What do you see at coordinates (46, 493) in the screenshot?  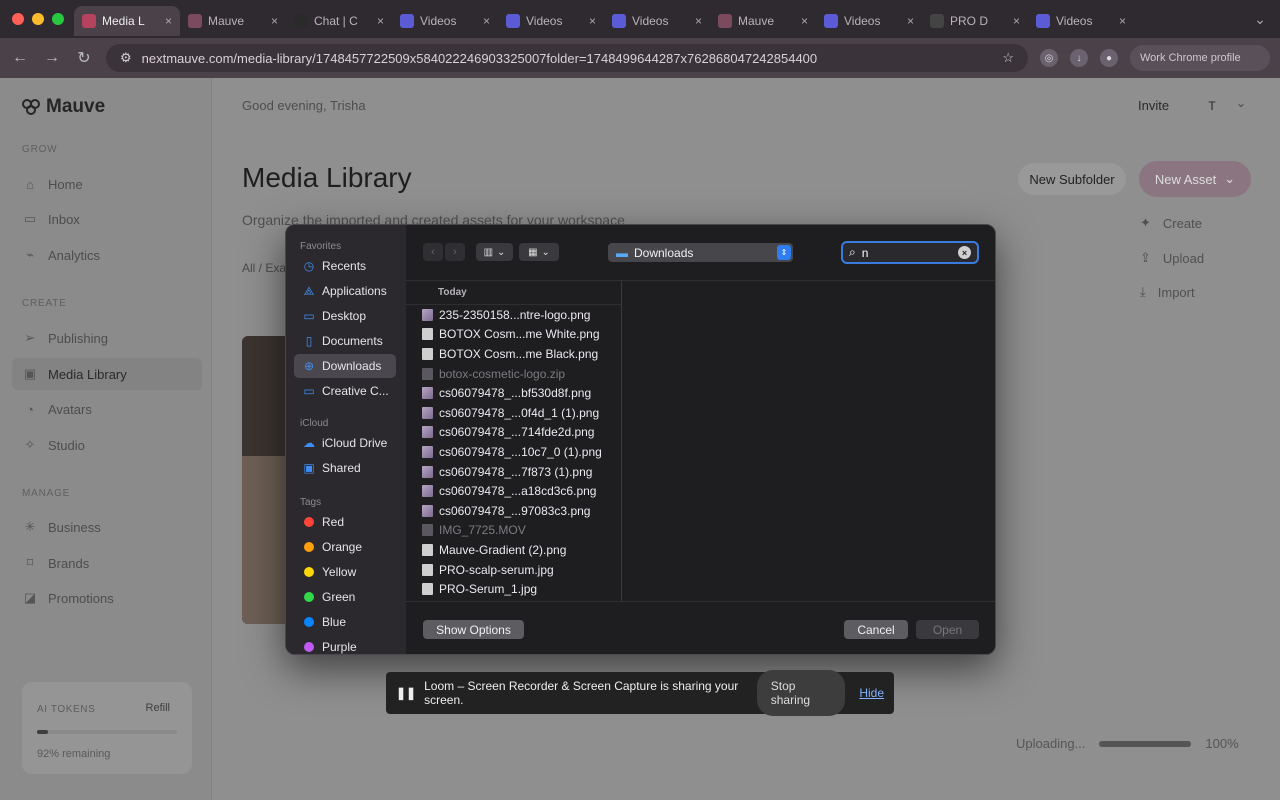 I see `section-label-manage: MANAGE` at bounding box center [46, 493].